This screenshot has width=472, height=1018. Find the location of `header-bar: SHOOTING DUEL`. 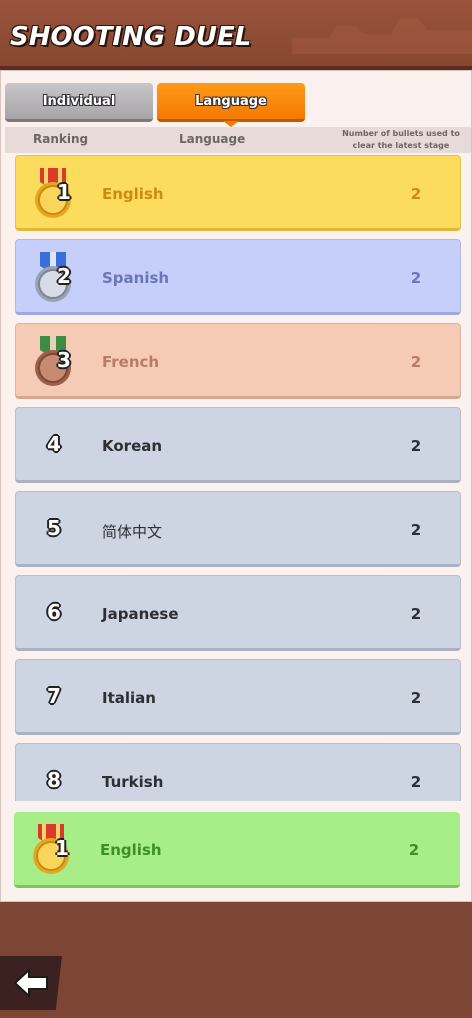

header-bar: SHOOTING DUEL is located at coordinates (236, 35).